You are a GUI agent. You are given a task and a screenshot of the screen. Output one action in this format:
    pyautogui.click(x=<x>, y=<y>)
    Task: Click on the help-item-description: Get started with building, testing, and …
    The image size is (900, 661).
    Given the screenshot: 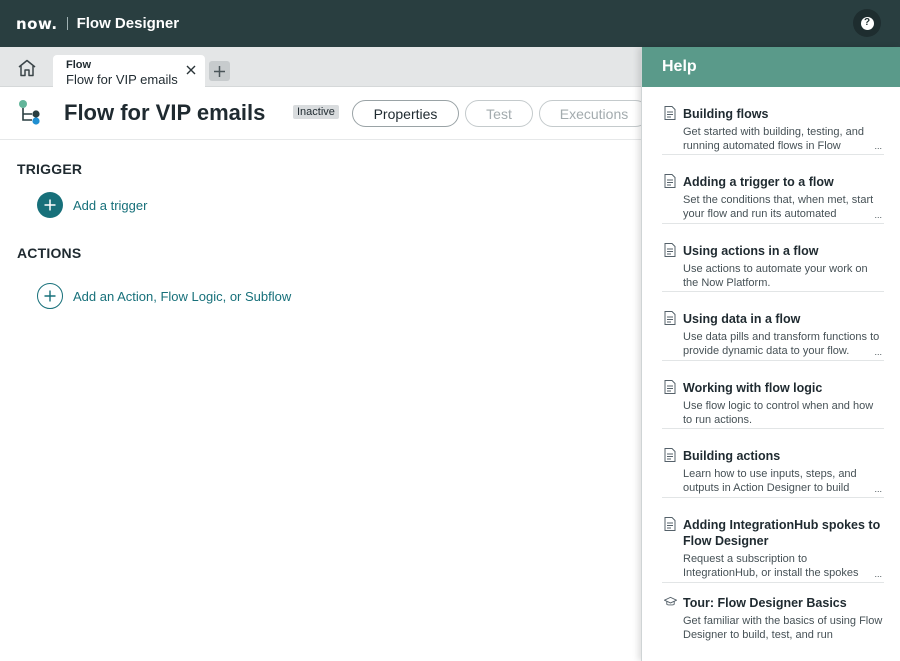 What is the action you would take?
    pyautogui.click(x=773, y=139)
    